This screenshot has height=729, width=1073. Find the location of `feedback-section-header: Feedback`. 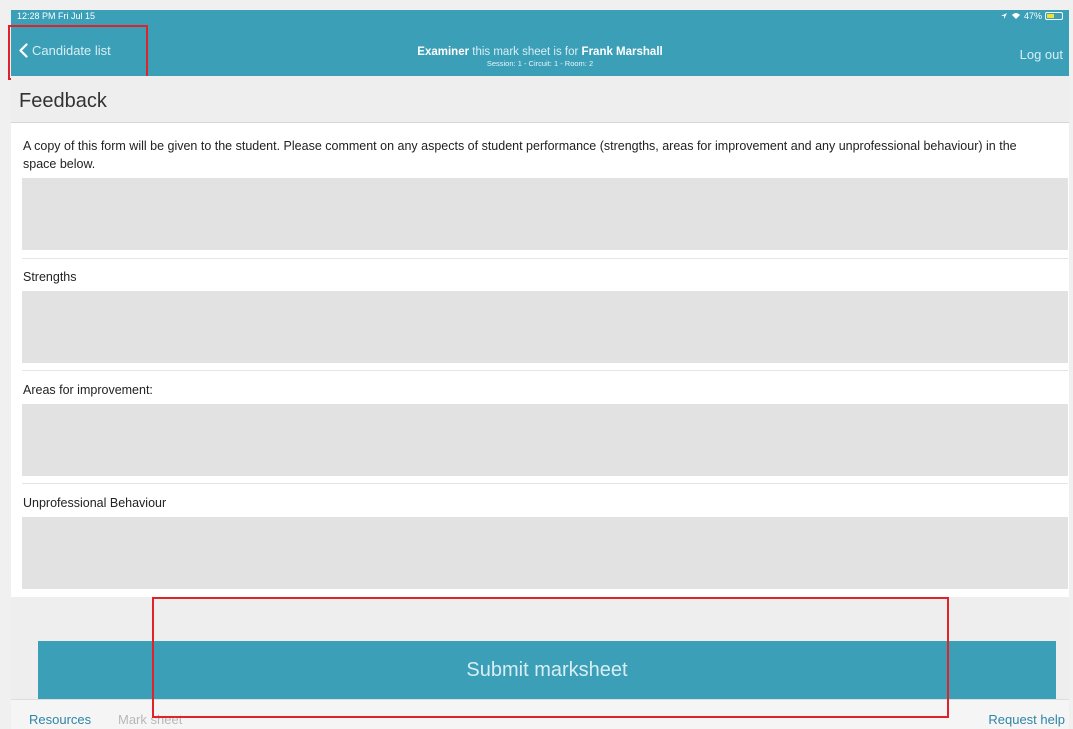

feedback-section-header: Feedback is located at coordinates (540, 99).